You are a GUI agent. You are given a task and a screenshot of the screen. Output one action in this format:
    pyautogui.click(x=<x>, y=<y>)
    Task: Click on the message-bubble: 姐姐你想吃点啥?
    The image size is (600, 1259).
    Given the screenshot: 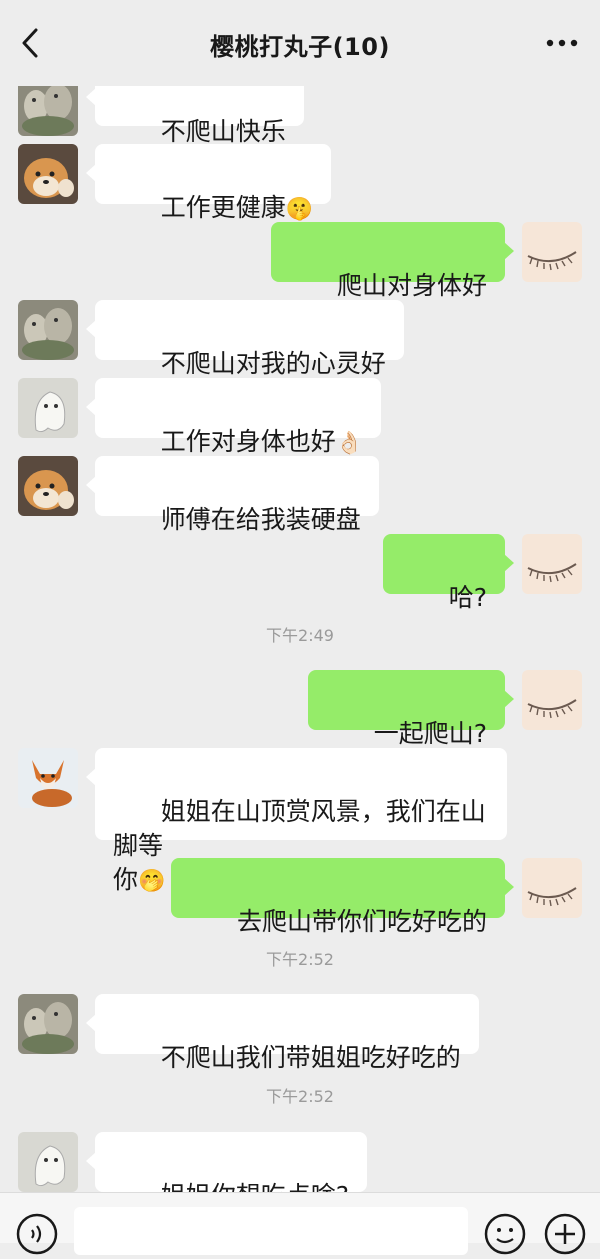 What is the action you would take?
    pyautogui.click(x=226, y=1162)
    